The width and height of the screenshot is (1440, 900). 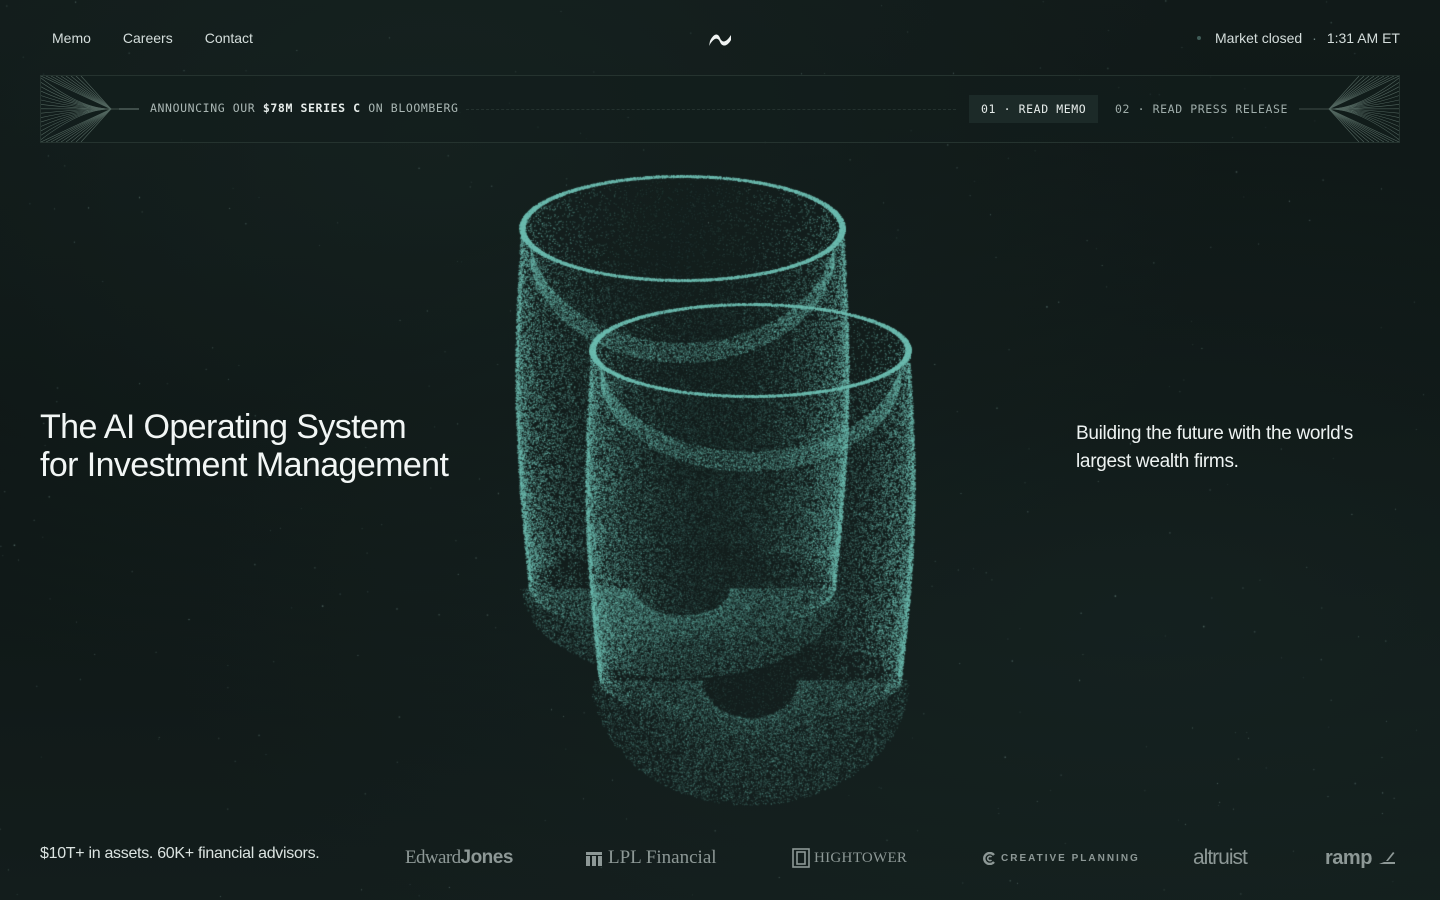 I want to click on logo-mark-icon, so click(x=720, y=40).